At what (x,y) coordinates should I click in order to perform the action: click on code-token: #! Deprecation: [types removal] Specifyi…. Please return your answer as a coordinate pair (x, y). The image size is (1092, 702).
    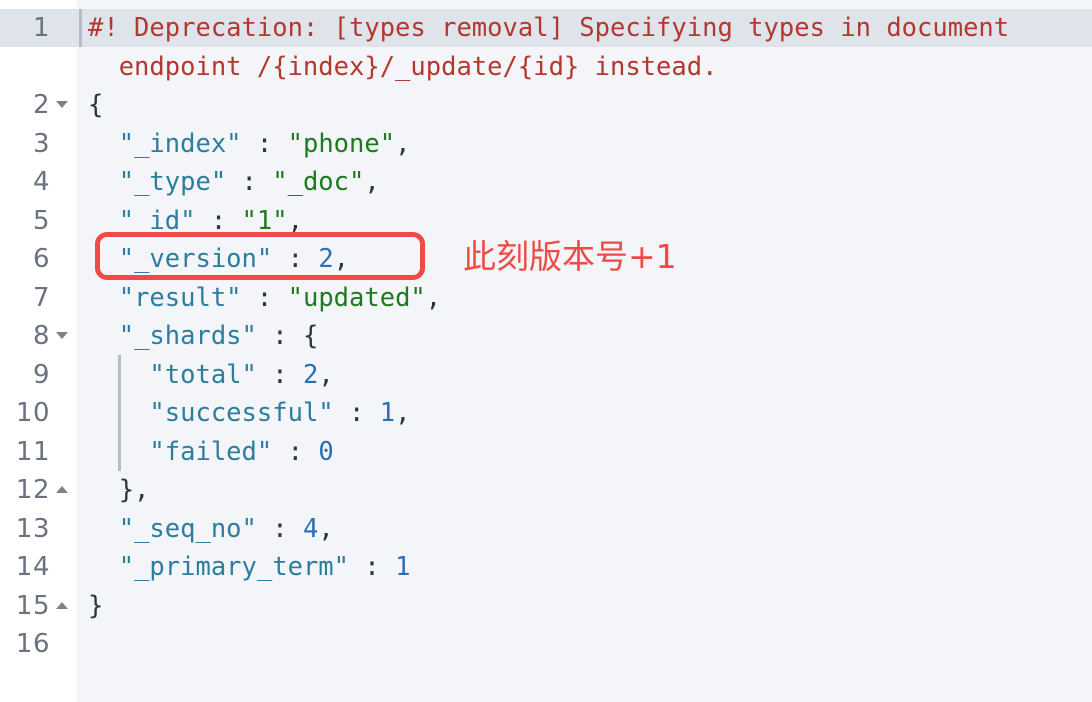
    Looking at the image, I should click on (549, 28).